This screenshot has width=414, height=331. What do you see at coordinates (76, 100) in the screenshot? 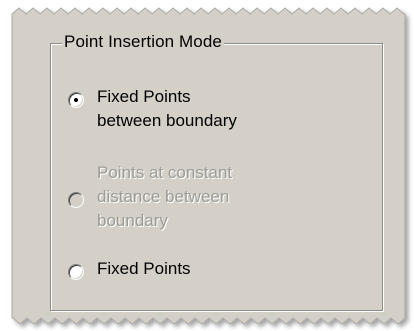
I see `radio-button-checked-icon` at bounding box center [76, 100].